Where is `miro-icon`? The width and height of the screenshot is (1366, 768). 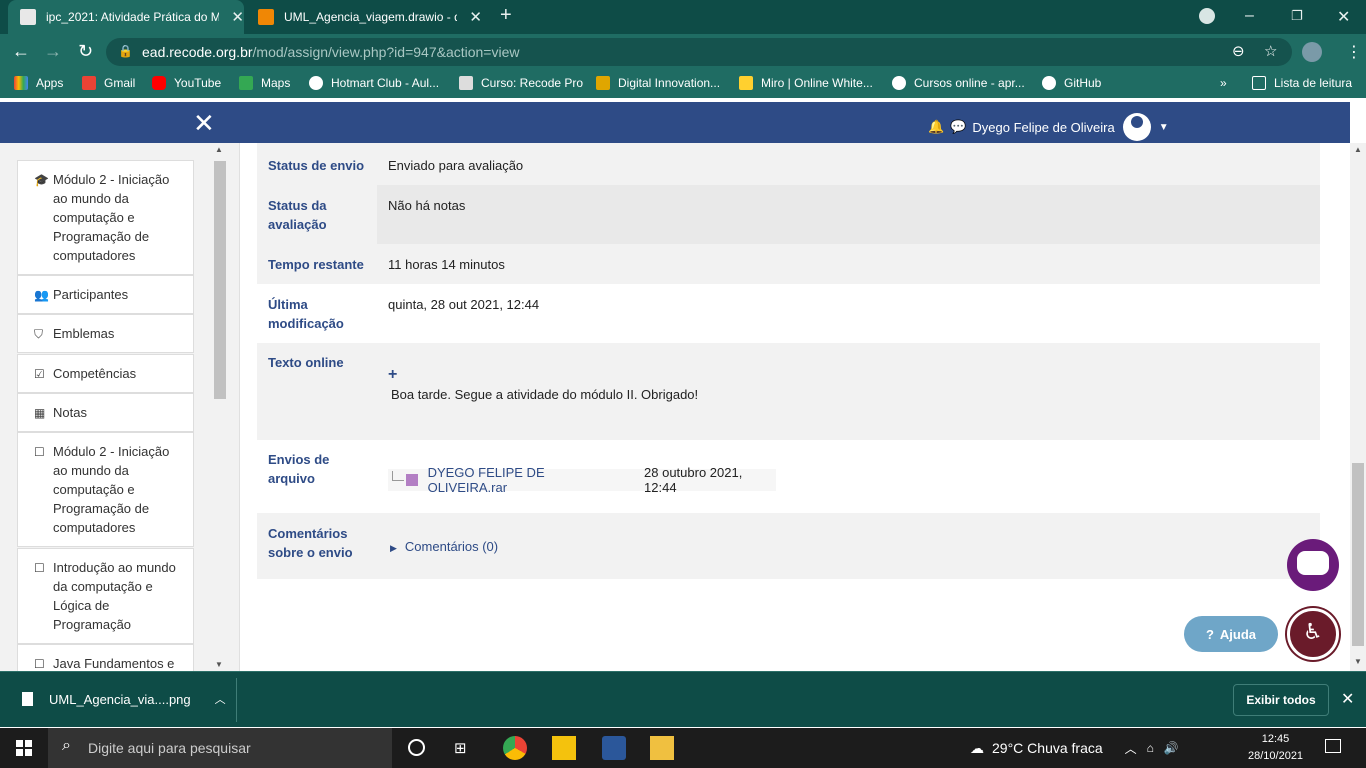
miro-icon is located at coordinates (746, 83).